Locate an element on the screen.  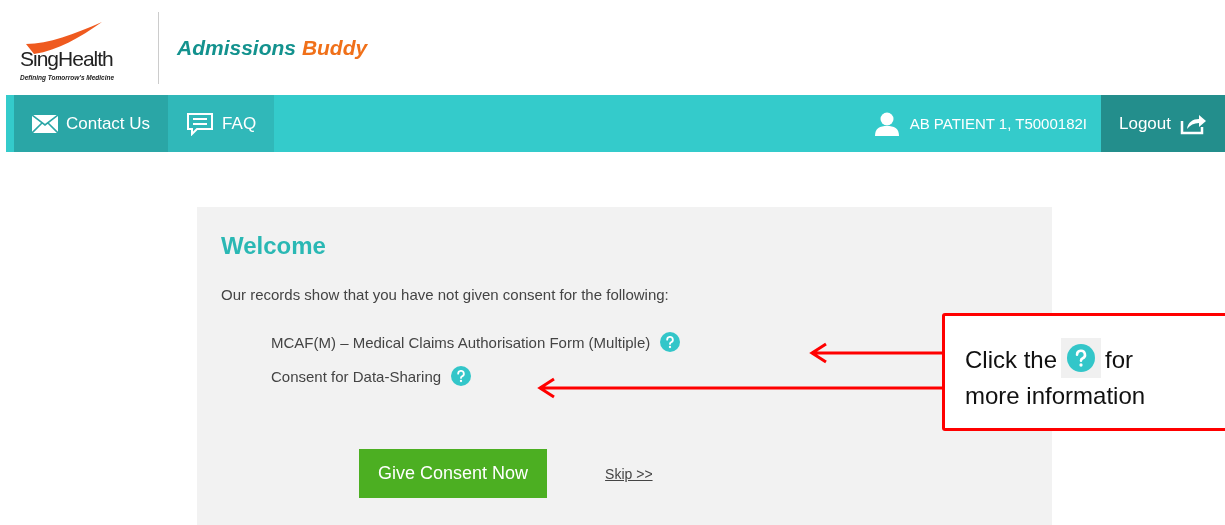
logout-button: Logout is located at coordinates (1163, 123).